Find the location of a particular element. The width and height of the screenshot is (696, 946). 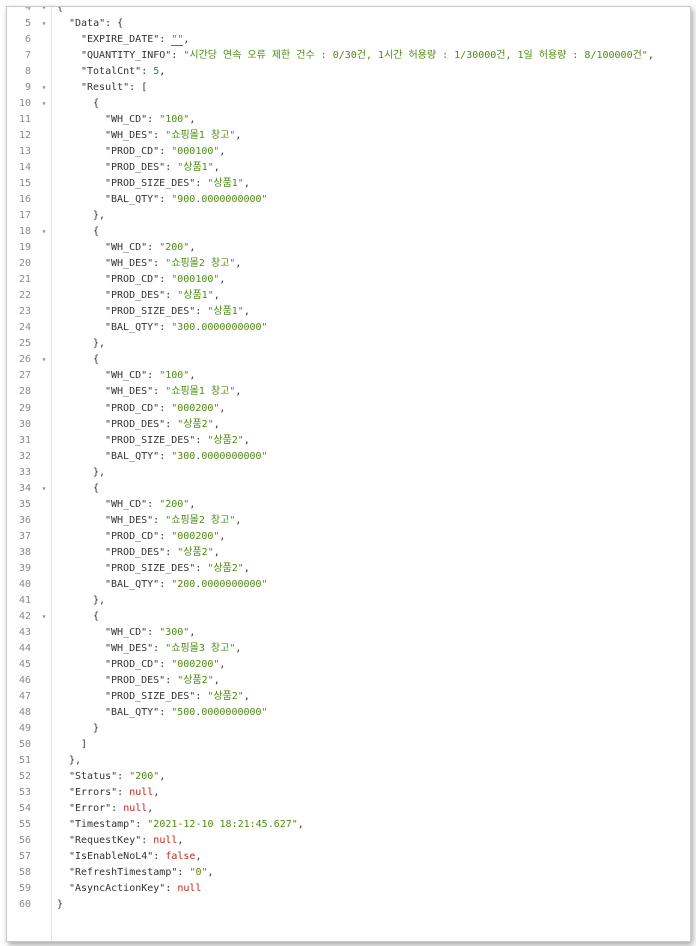

code-line: 10 ▾ { is located at coordinates (348, 104).